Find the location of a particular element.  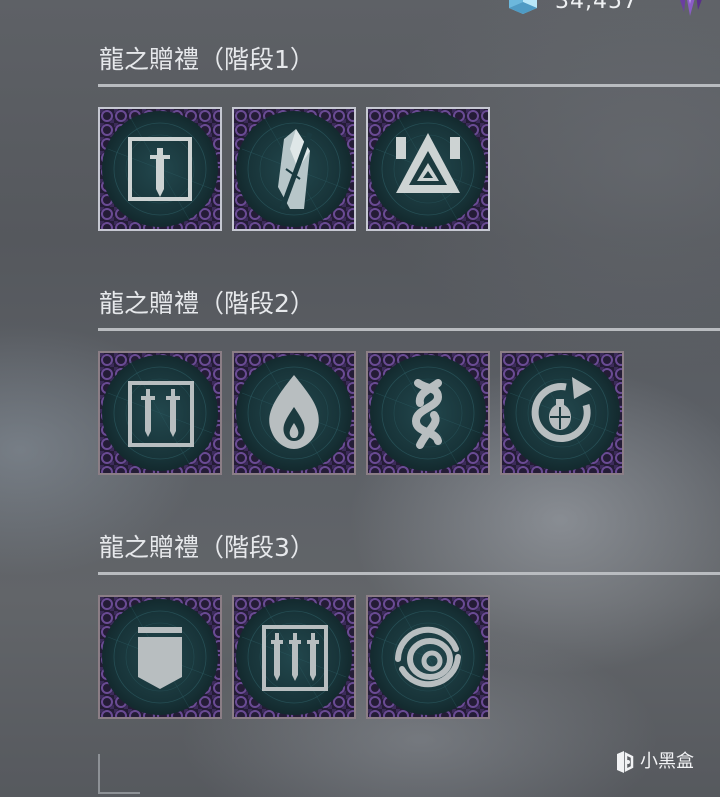

mod-slot-triangle is located at coordinates (428, 169).